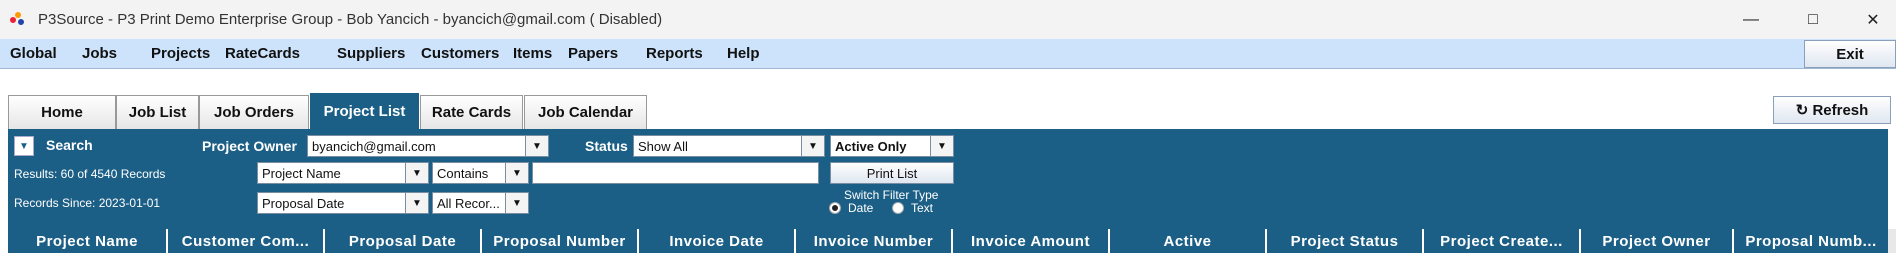  I want to click on date-radio, so click(835, 208).